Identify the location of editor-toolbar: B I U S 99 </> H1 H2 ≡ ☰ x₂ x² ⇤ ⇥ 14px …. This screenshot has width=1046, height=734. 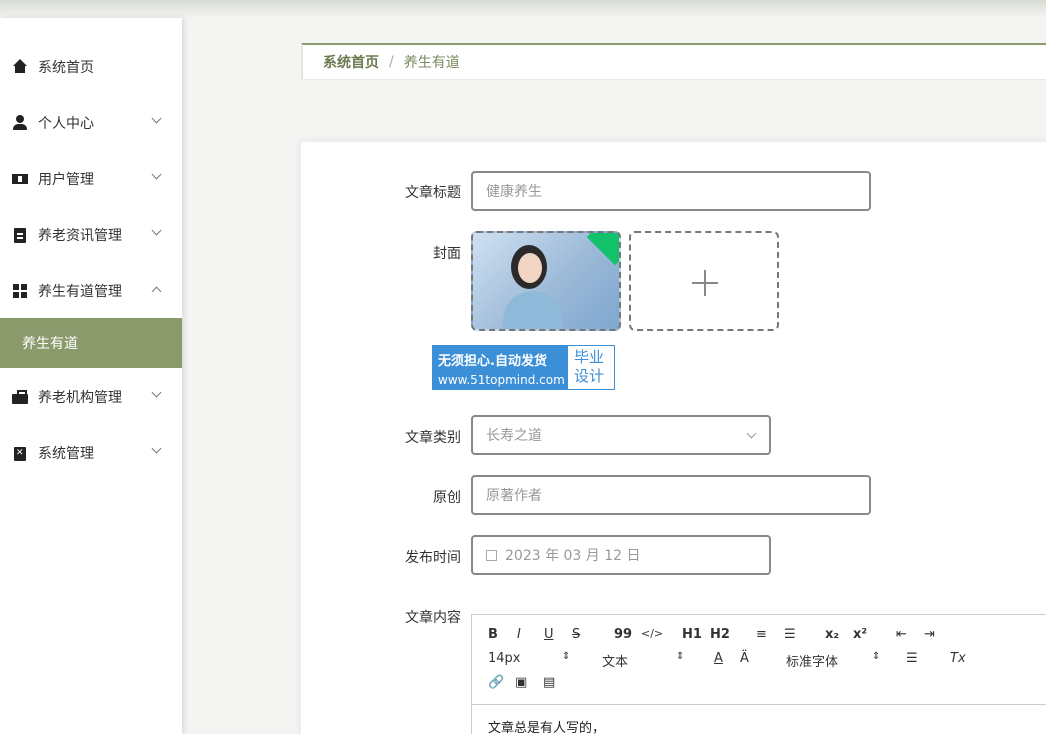
(759, 660).